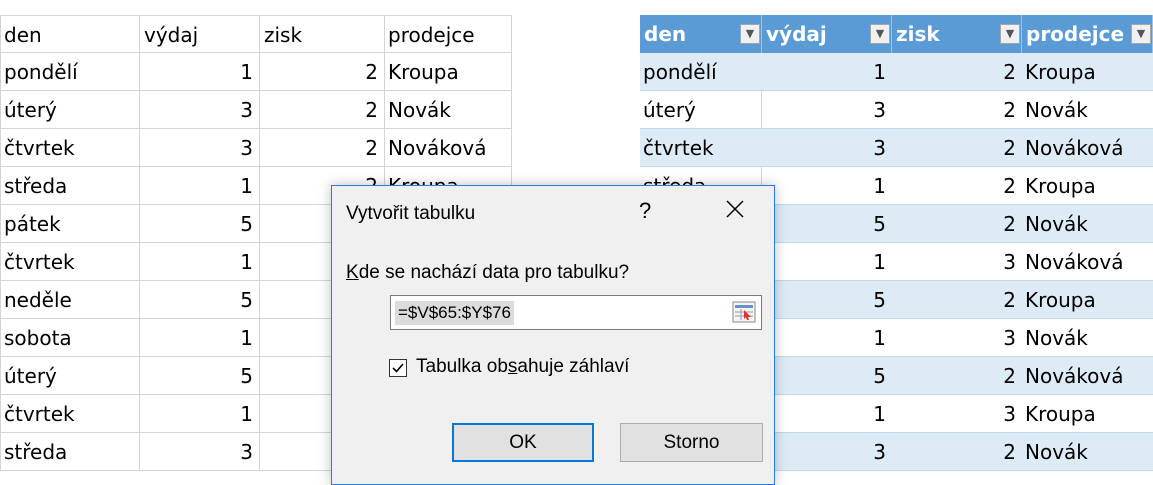  I want to click on dialog-title: Vytvořit tabulku, so click(411, 213).